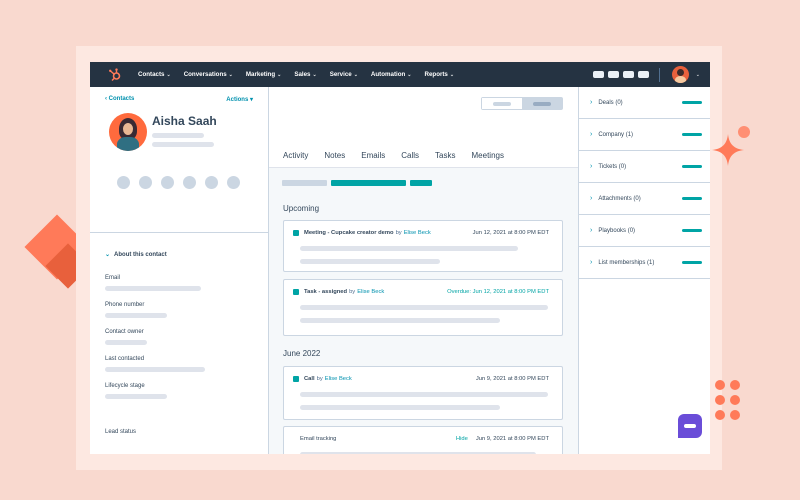 Image resolution: width=800 pixels, height=500 pixels. Describe the element at coordinates (410, 155) in the screenshot. I see `tab-calls: Calls` at that location.